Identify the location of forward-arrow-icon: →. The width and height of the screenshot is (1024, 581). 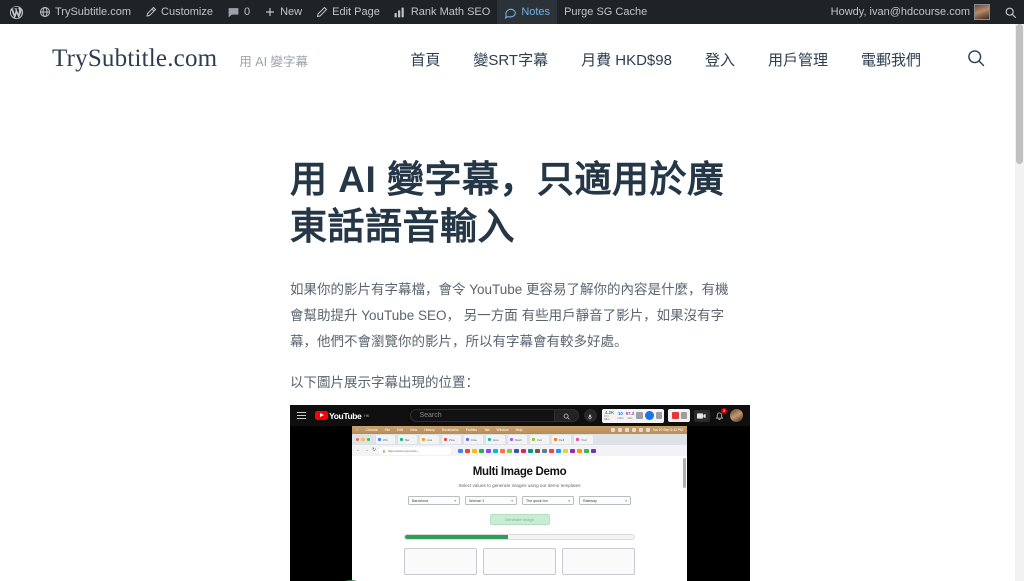
(366, 450).